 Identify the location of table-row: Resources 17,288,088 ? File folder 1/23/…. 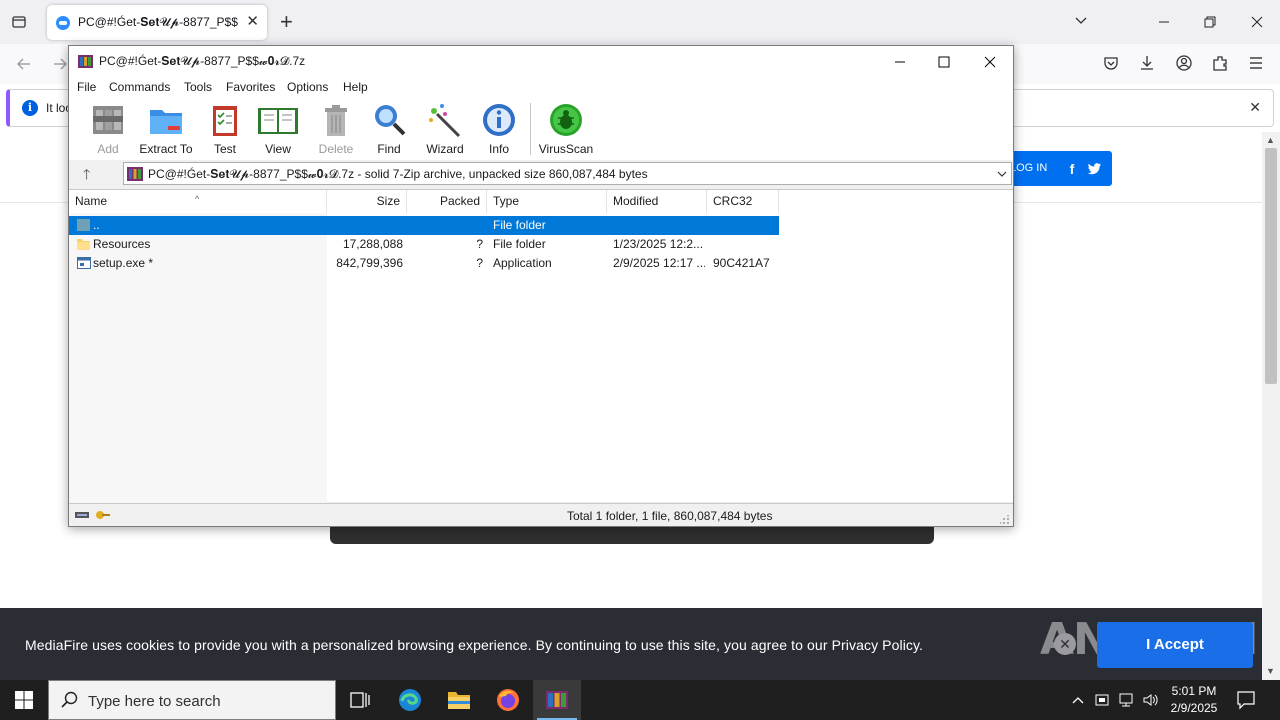
(424, 244).